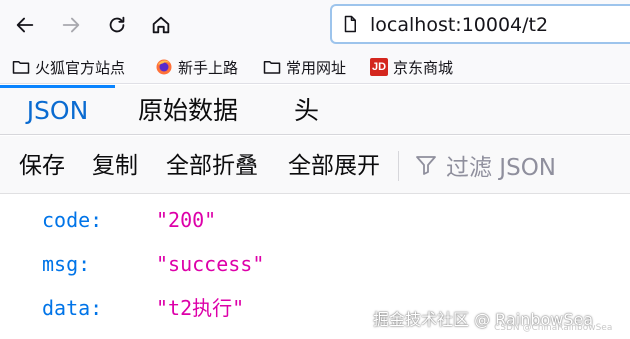  I want to click on forward-arrow-icon, so click(71, 25).